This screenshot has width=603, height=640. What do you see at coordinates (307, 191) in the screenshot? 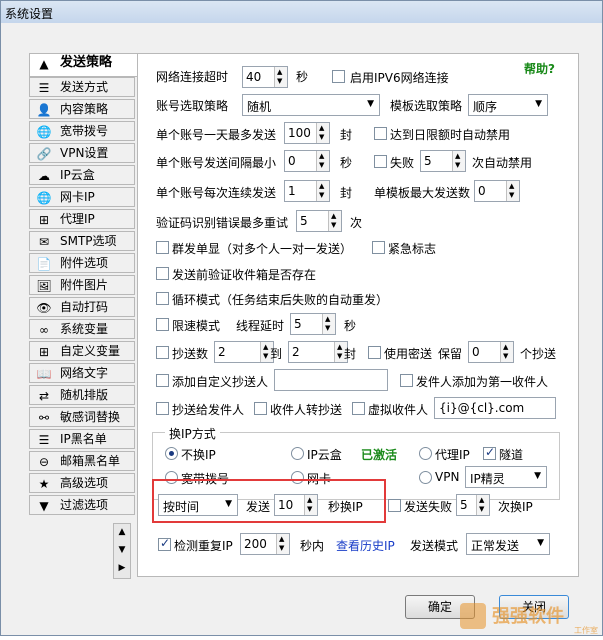
I see `consecutive-stepper: 1 ▲ ▼` at bounding box center [307, 191].